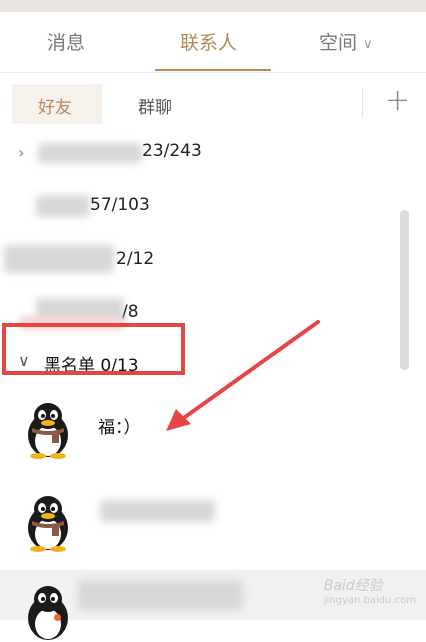 This screenshot has height=642, width=426. Describe the element at coordinates (353, 586) in the screenshot. I see `watermark-text: Baid经验` at that location.